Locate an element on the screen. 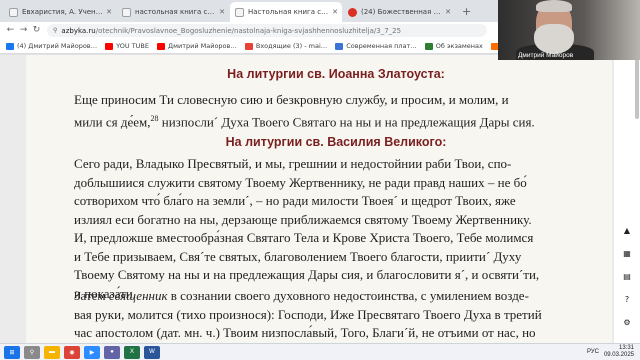 The image size is (640, 360). facebook-icon is located at coordinates (10, 46).